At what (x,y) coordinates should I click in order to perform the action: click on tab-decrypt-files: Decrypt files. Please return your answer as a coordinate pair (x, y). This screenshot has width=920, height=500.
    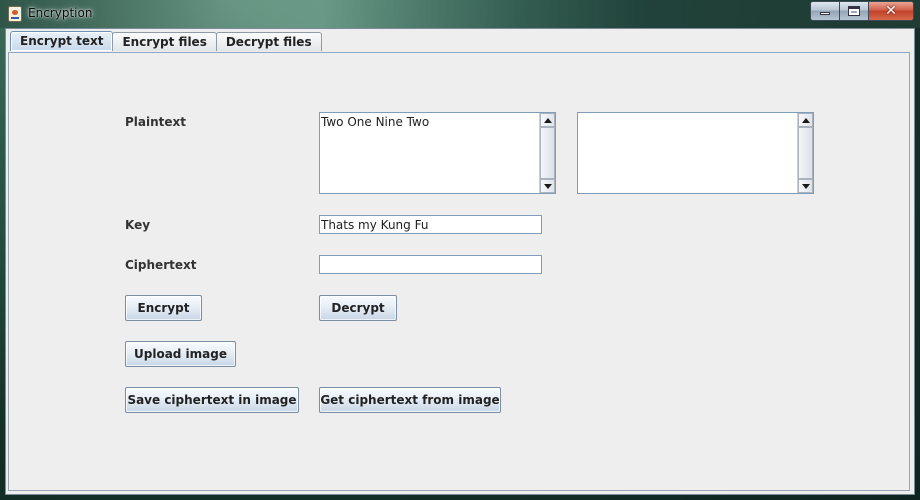
    Looking at the image, I should click on (268, 41).